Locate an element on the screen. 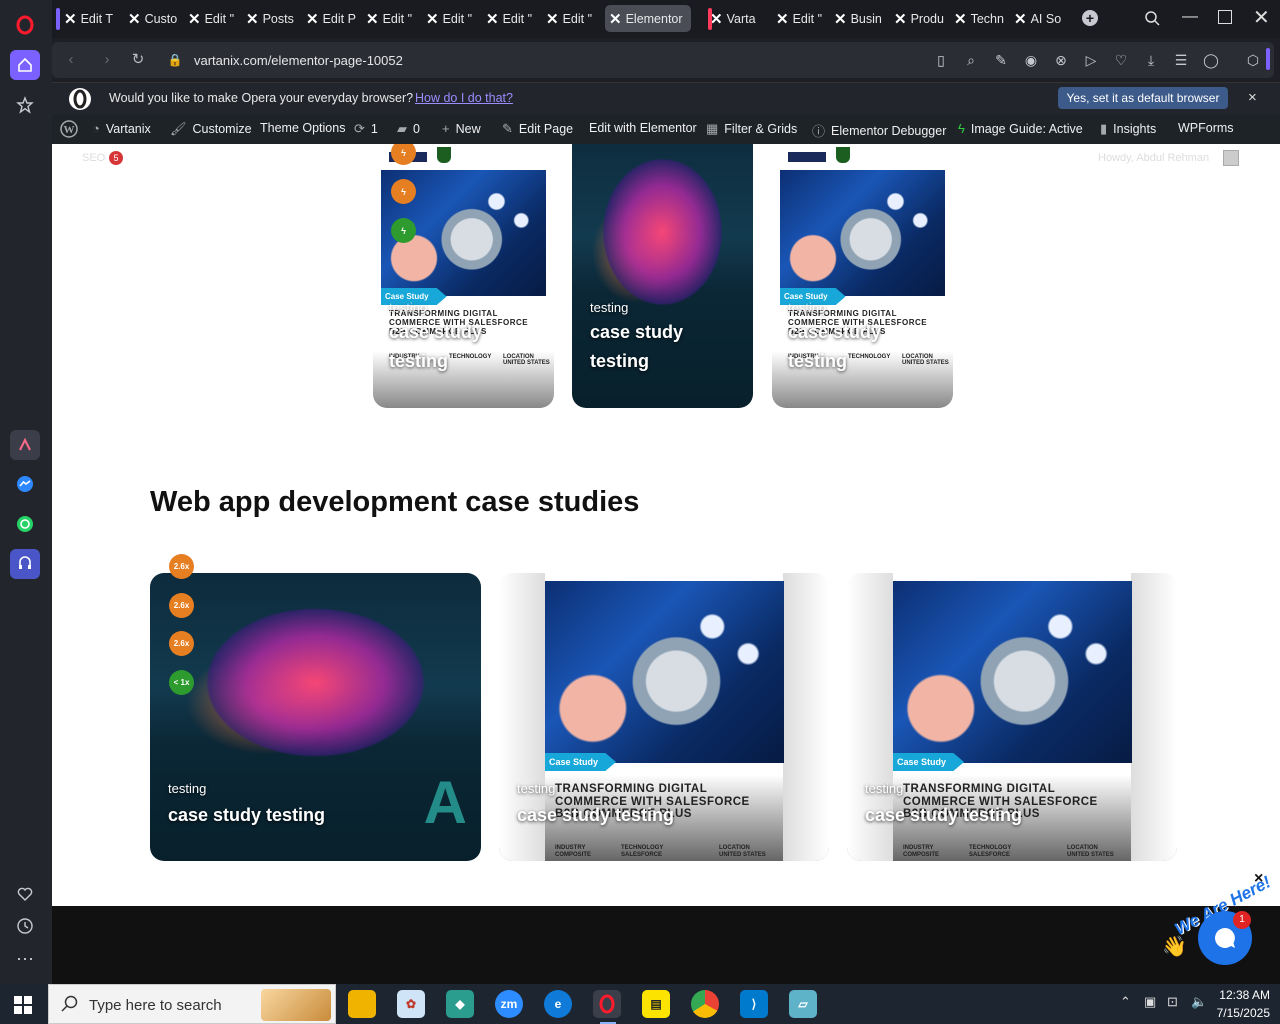 This screenshot has width=1280, height=1024. profile-icon: ◯ is located at coordinates (1211, 60).